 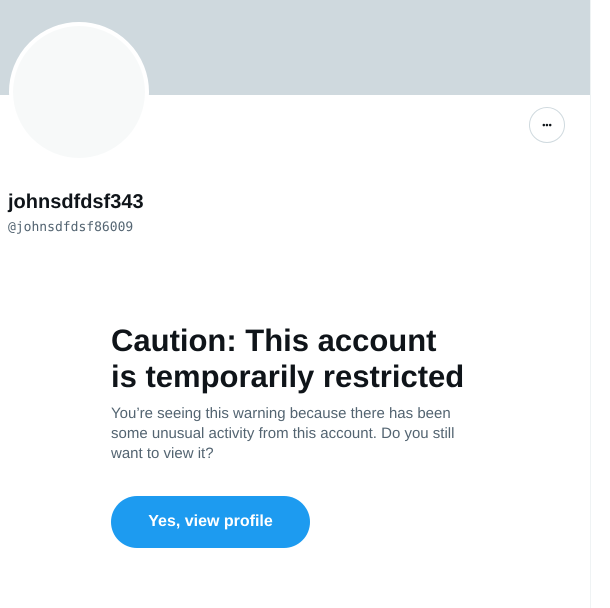 I want to click on warning-message: You’re seeing this warning because there has been some unusual activity from this account. Do you still want to view it?, so click(x=283, y=434).